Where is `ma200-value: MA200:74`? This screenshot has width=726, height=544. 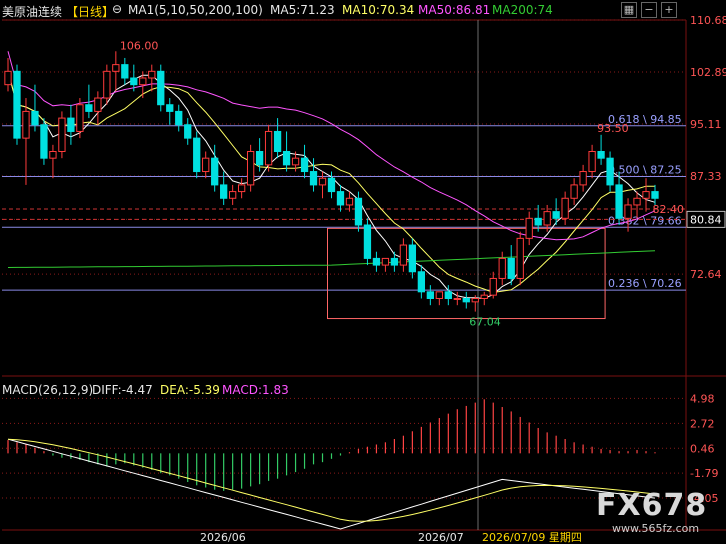 ma200-value: MA200:74 is located at coordinates (522, 10).